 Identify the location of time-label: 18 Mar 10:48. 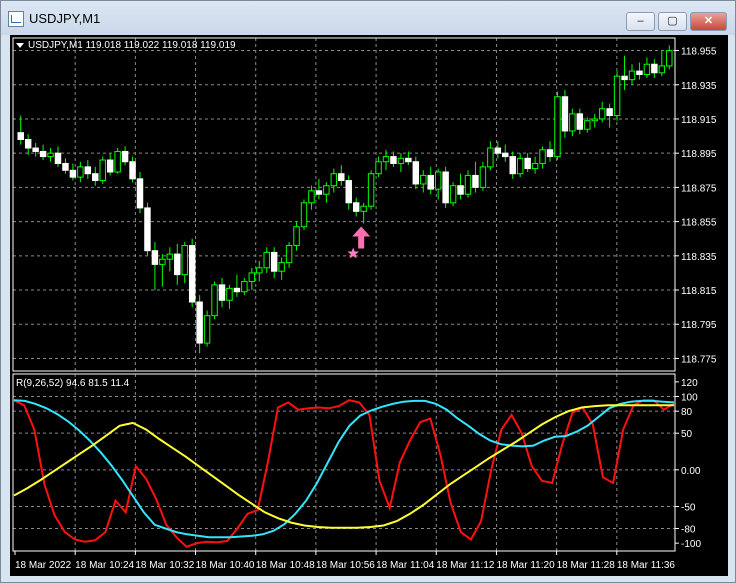
(285, 565).